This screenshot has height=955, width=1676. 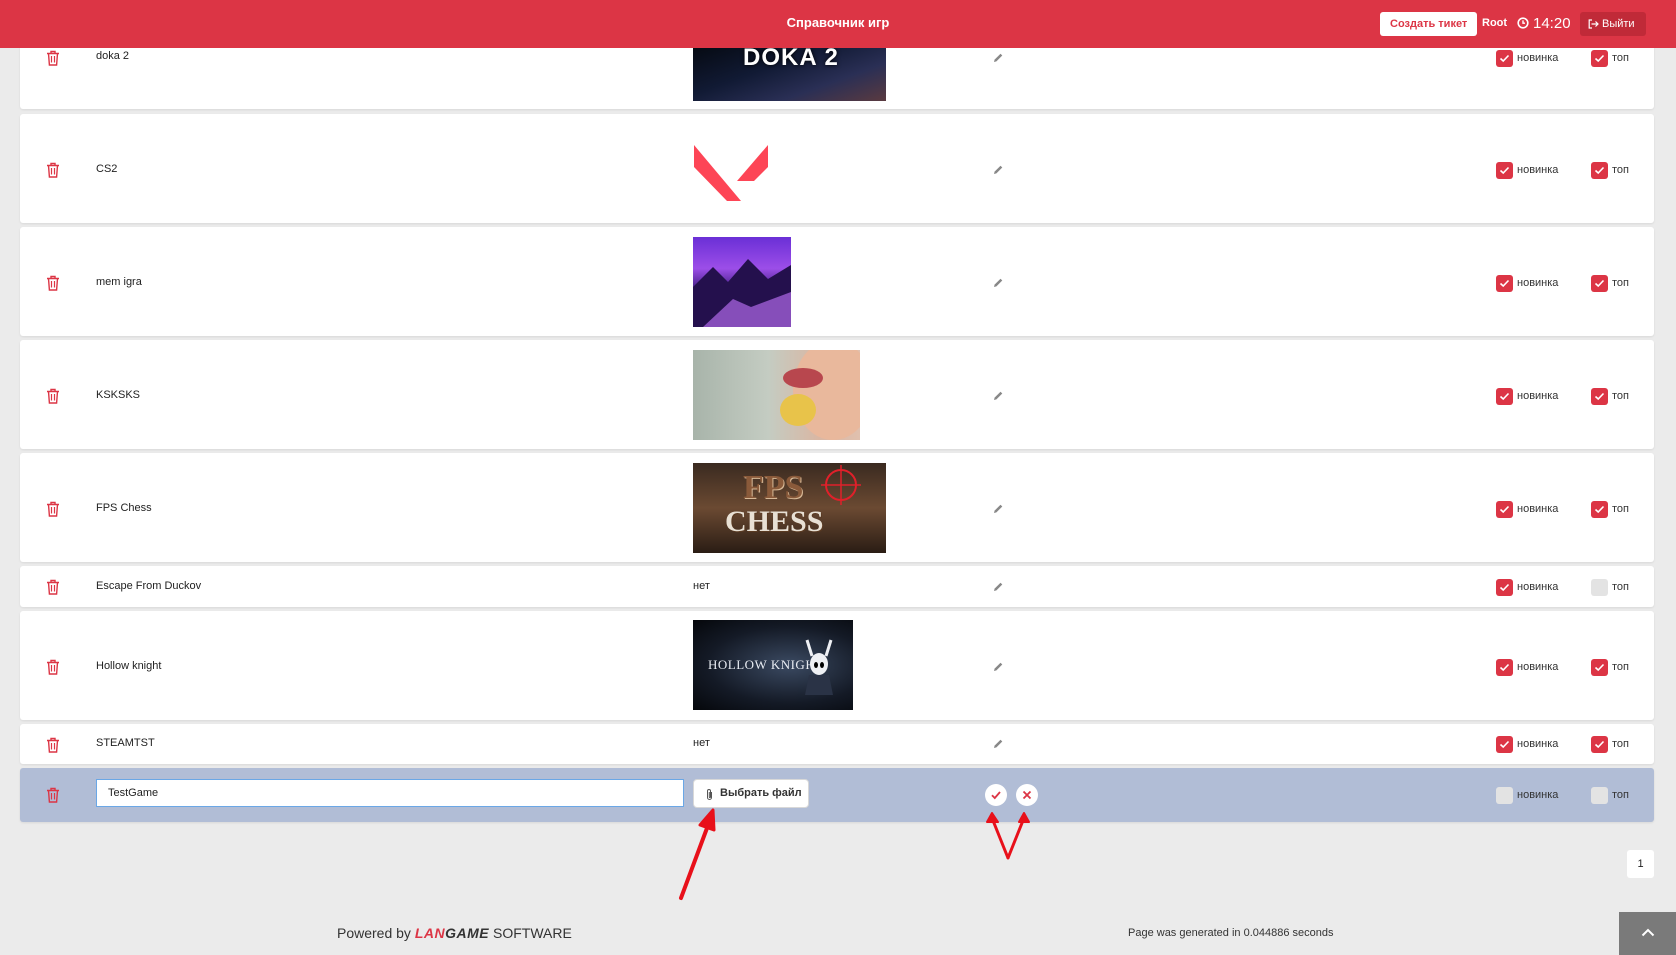 I want to click on cancel-button, so click(x=1027, y=795).